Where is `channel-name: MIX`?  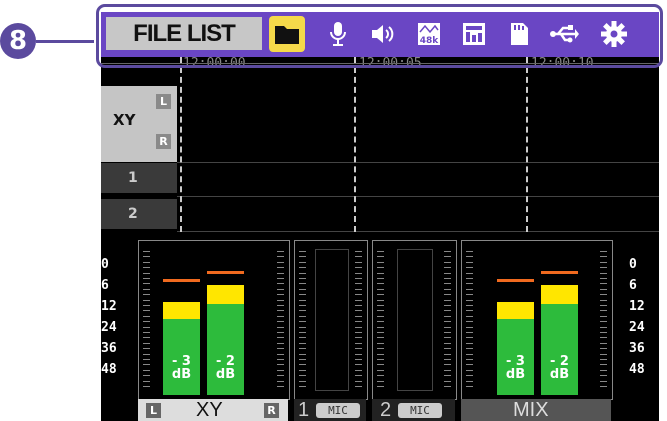 channel-name: MIX is located at coordinates (531, 410).